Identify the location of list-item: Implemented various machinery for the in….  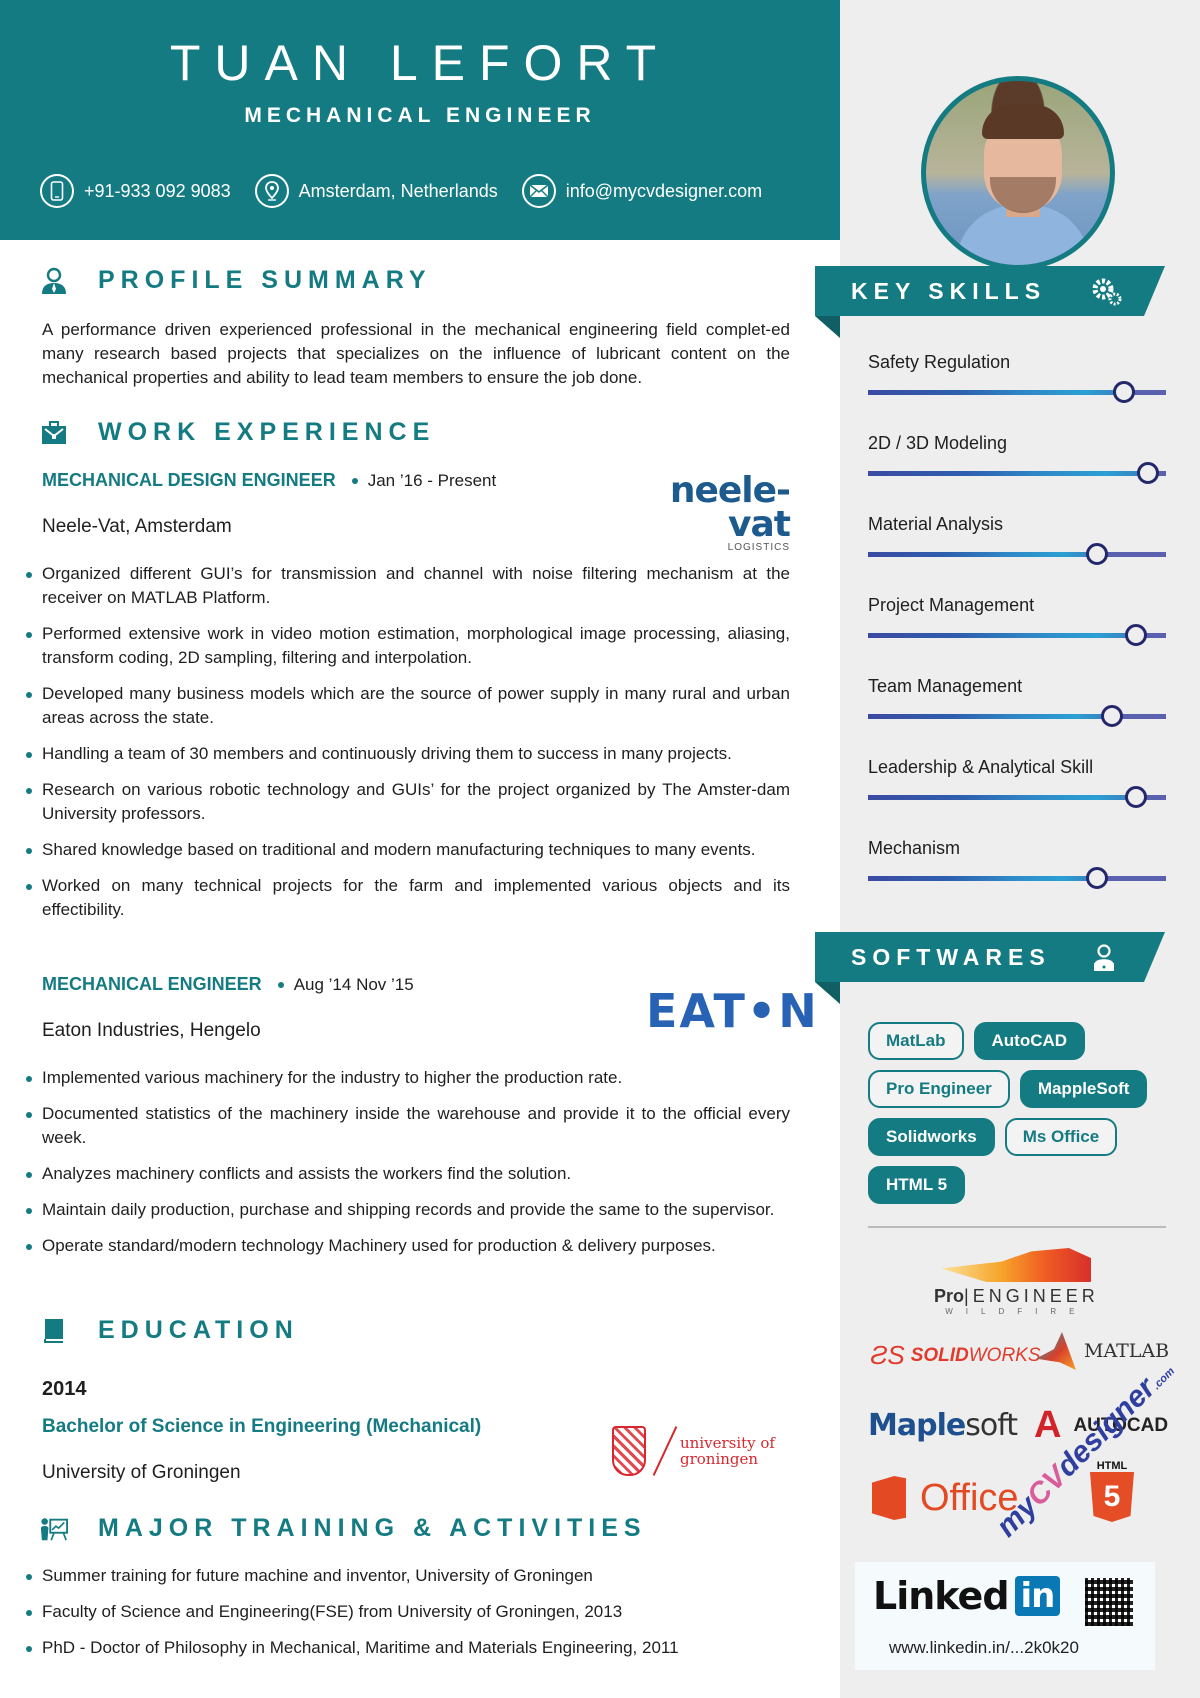
(407, 1078).